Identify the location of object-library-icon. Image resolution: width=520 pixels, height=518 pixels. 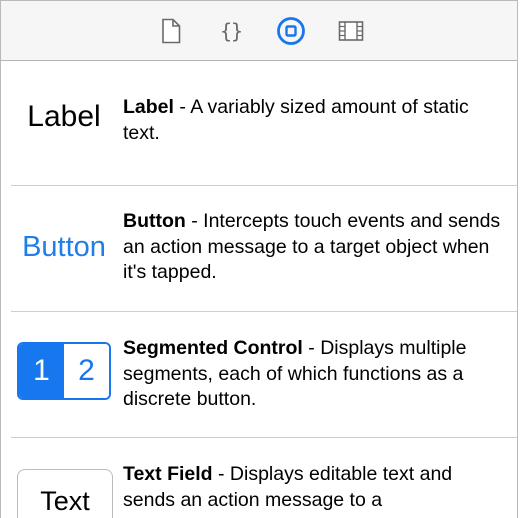
(291, 31).